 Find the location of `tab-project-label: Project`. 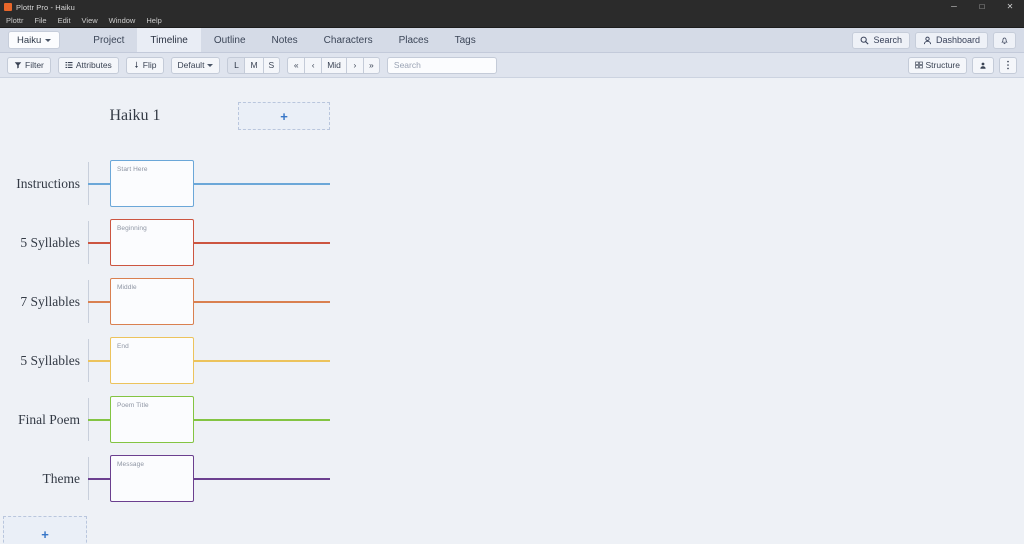

tab-project-label: Project is located at coordinates (109, 40).